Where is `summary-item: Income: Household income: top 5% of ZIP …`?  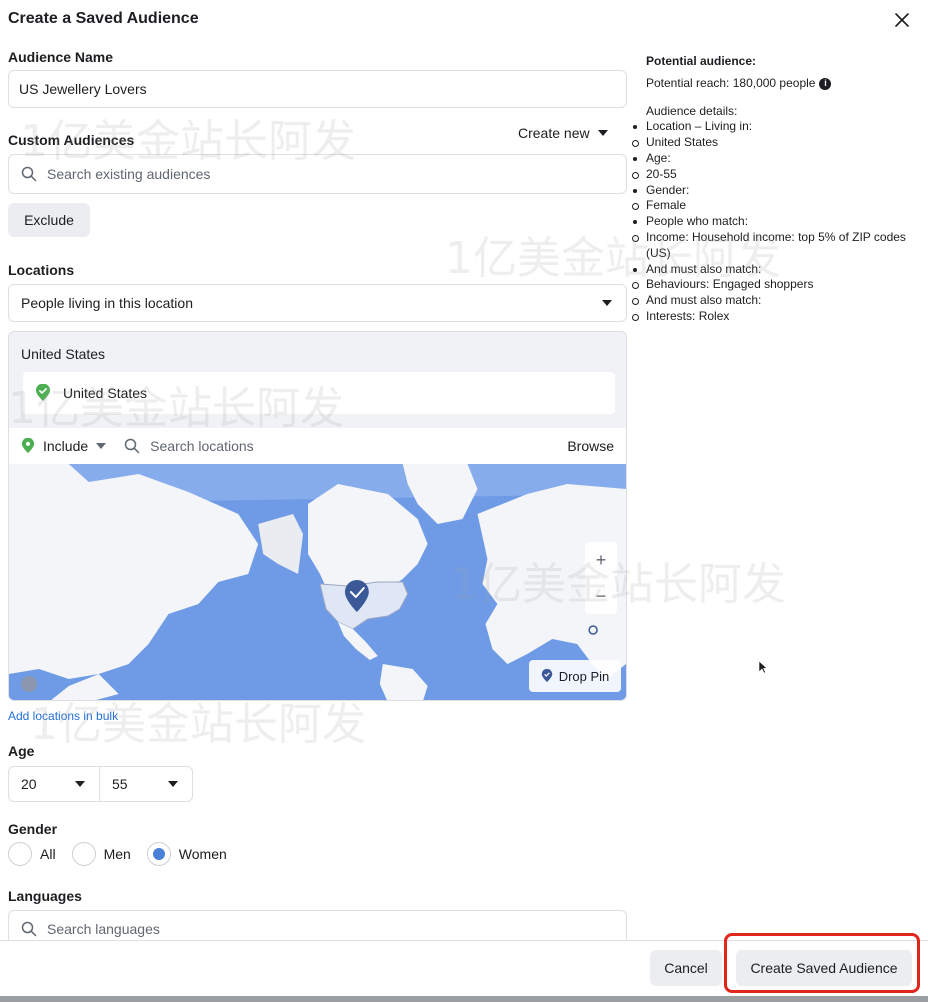
summary-item: Income: Household income: top 5% of ZIP … is located at coordinates (777, 246).